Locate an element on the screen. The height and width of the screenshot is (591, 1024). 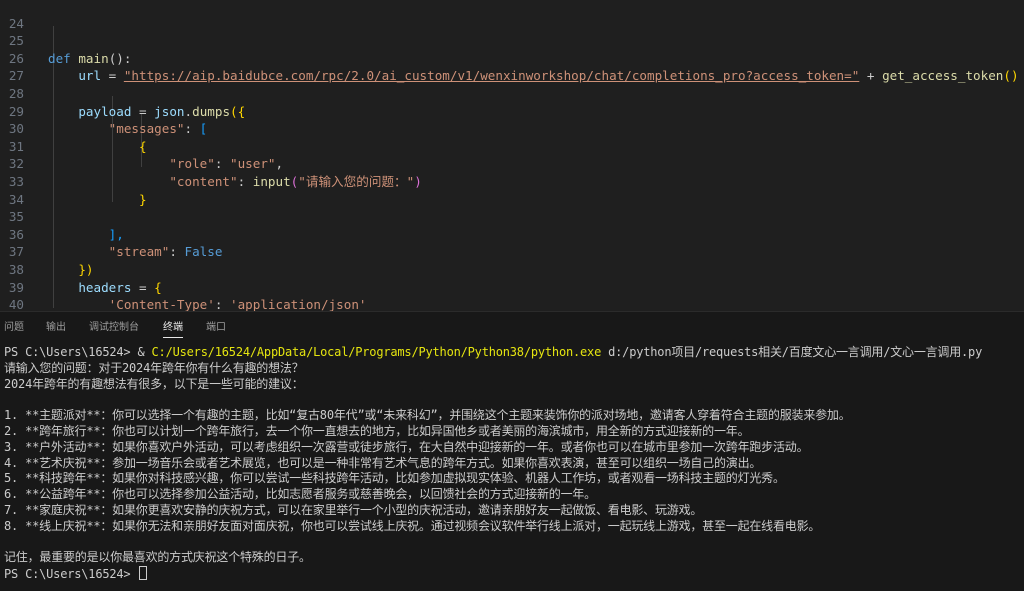
terminal-cursor is located at coordinates (143, 573).